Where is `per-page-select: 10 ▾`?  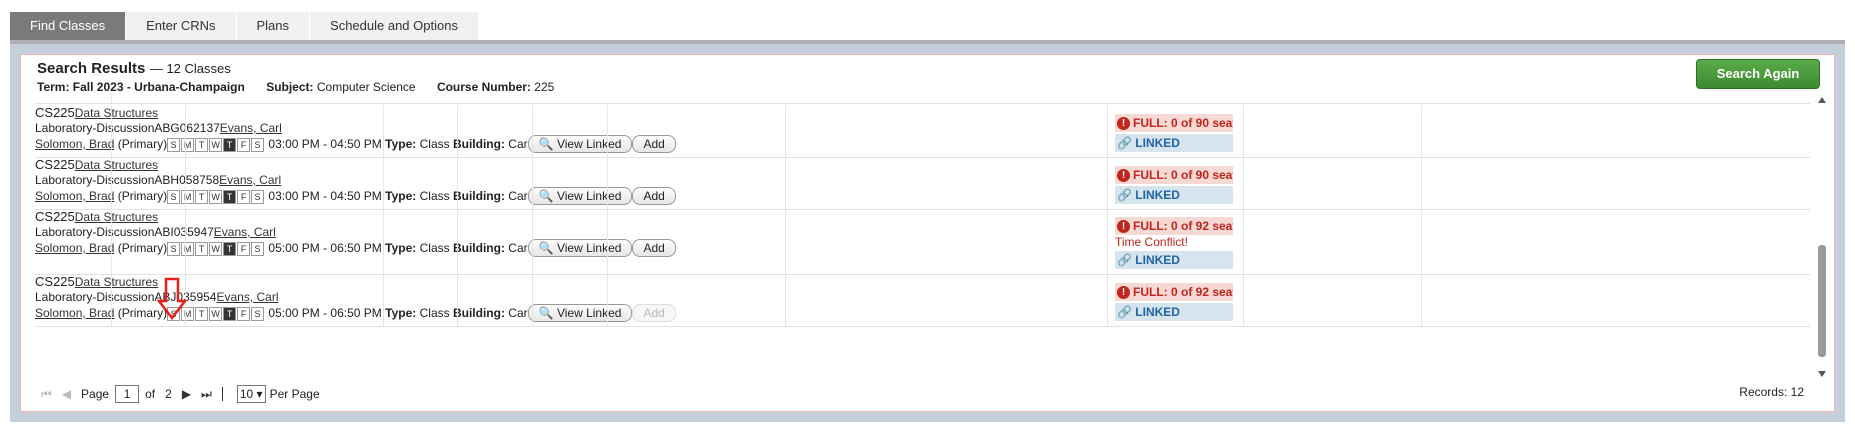 per-page-select: 10 ▾ is located at coordinates (251, 394).